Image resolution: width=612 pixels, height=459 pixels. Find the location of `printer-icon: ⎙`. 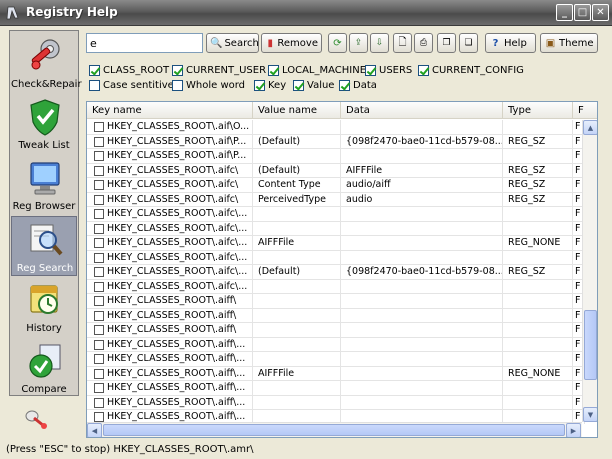

printer-icon: ⎙ is located at coordinates (423, 43).